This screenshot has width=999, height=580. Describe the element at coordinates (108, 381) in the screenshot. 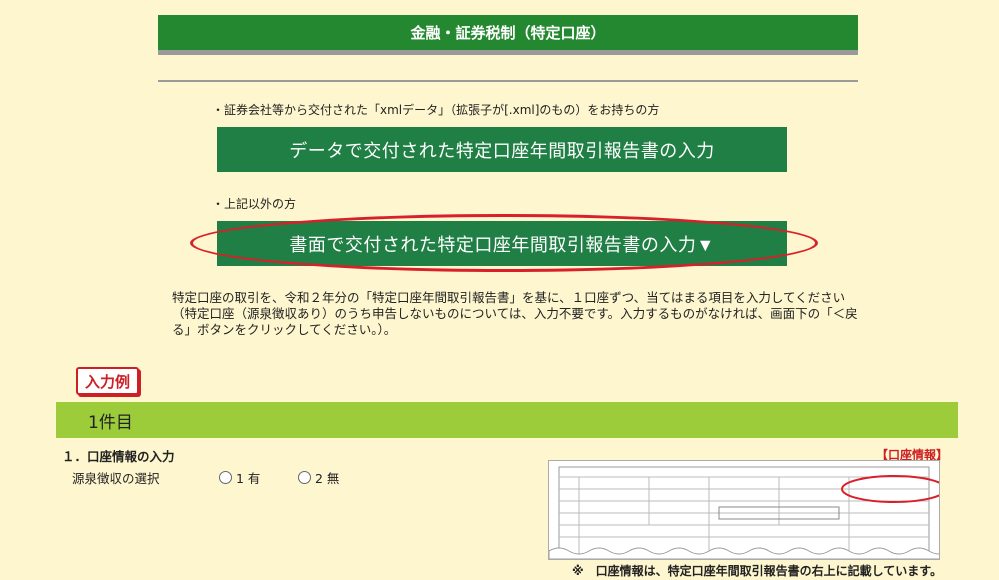

I see `example-badge: 入力例` at that location.